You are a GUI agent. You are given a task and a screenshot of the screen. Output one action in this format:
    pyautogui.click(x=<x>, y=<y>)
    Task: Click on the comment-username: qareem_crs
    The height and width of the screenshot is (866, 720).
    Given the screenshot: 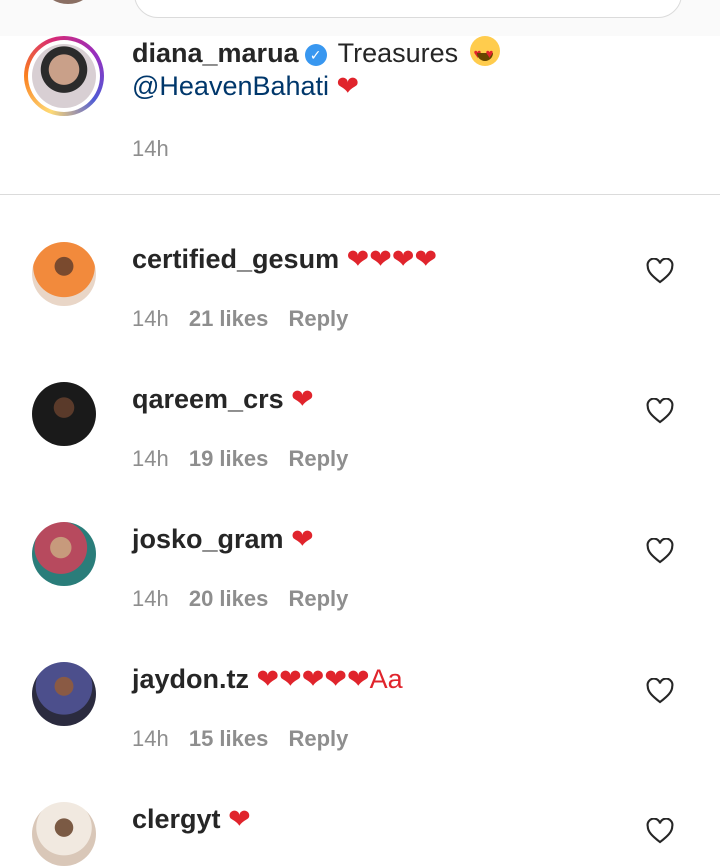 What is the action you would take?
    pyautogui.click(x=208, y=399)
    